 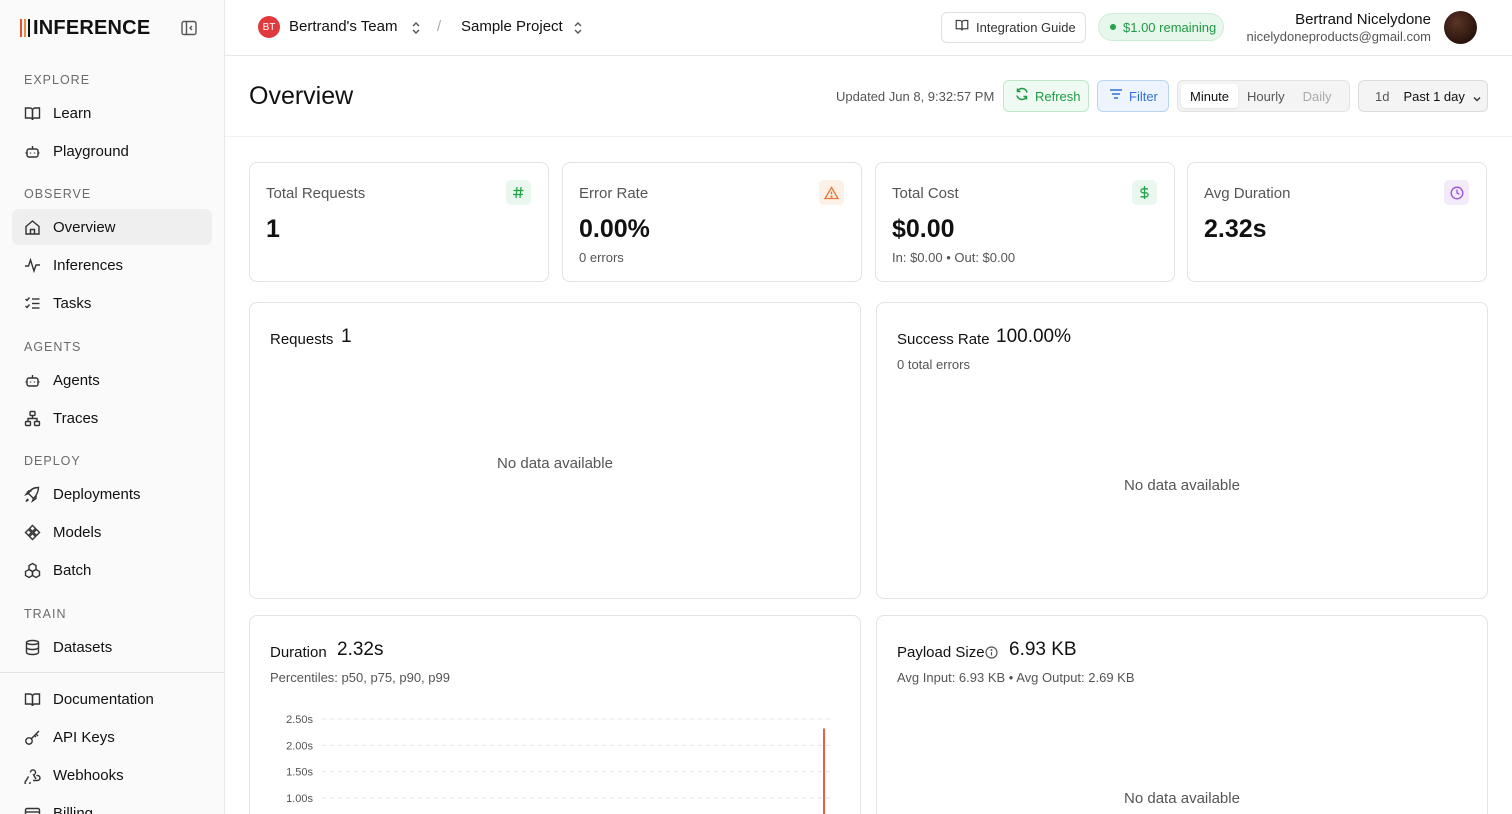 I want to click on sidebar-item-label: Deployments, so click(x=97, y=494).